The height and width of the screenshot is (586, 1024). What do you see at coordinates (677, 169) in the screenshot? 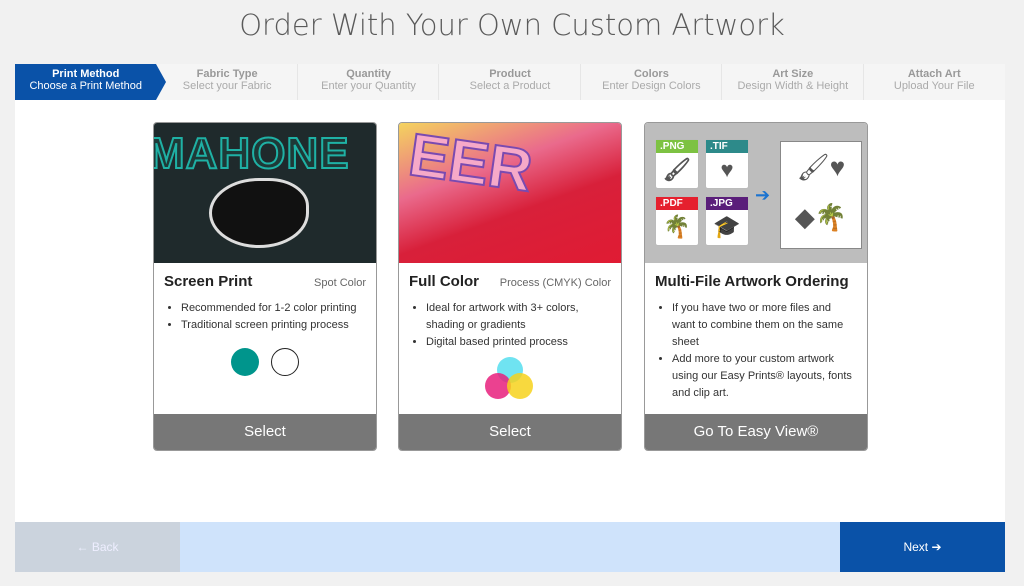
I see `paint-roller-icon: 🖌` at bounding box center [677, 169].